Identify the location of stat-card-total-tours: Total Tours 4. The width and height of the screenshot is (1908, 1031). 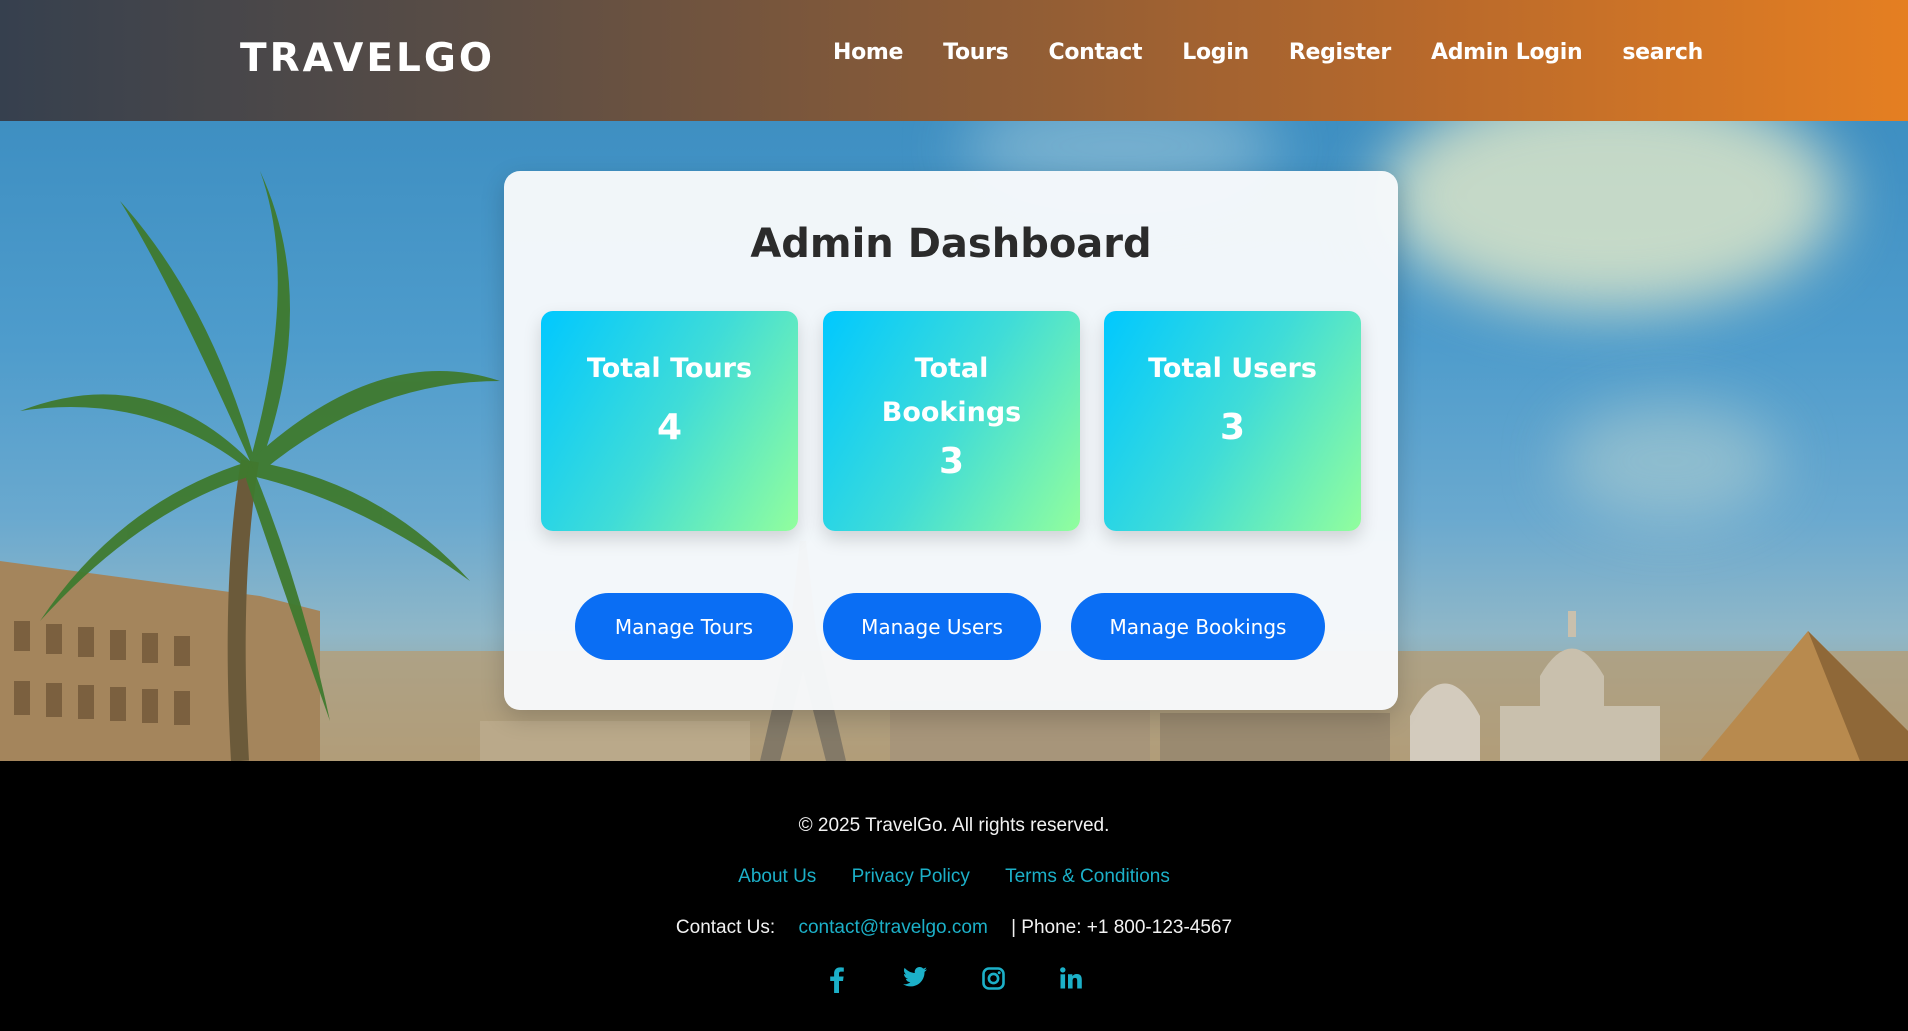
(669, 421).